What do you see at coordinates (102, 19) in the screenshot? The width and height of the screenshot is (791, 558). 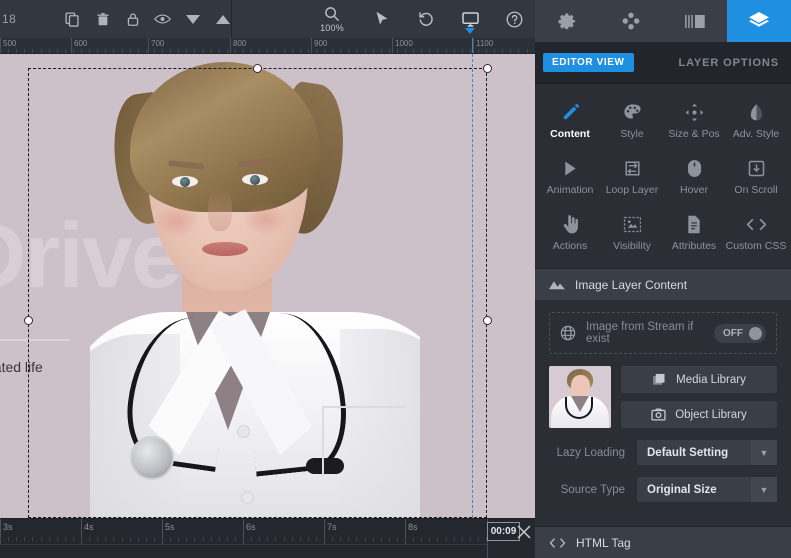 I see `trash-icon` at bounding box center [102, 19].